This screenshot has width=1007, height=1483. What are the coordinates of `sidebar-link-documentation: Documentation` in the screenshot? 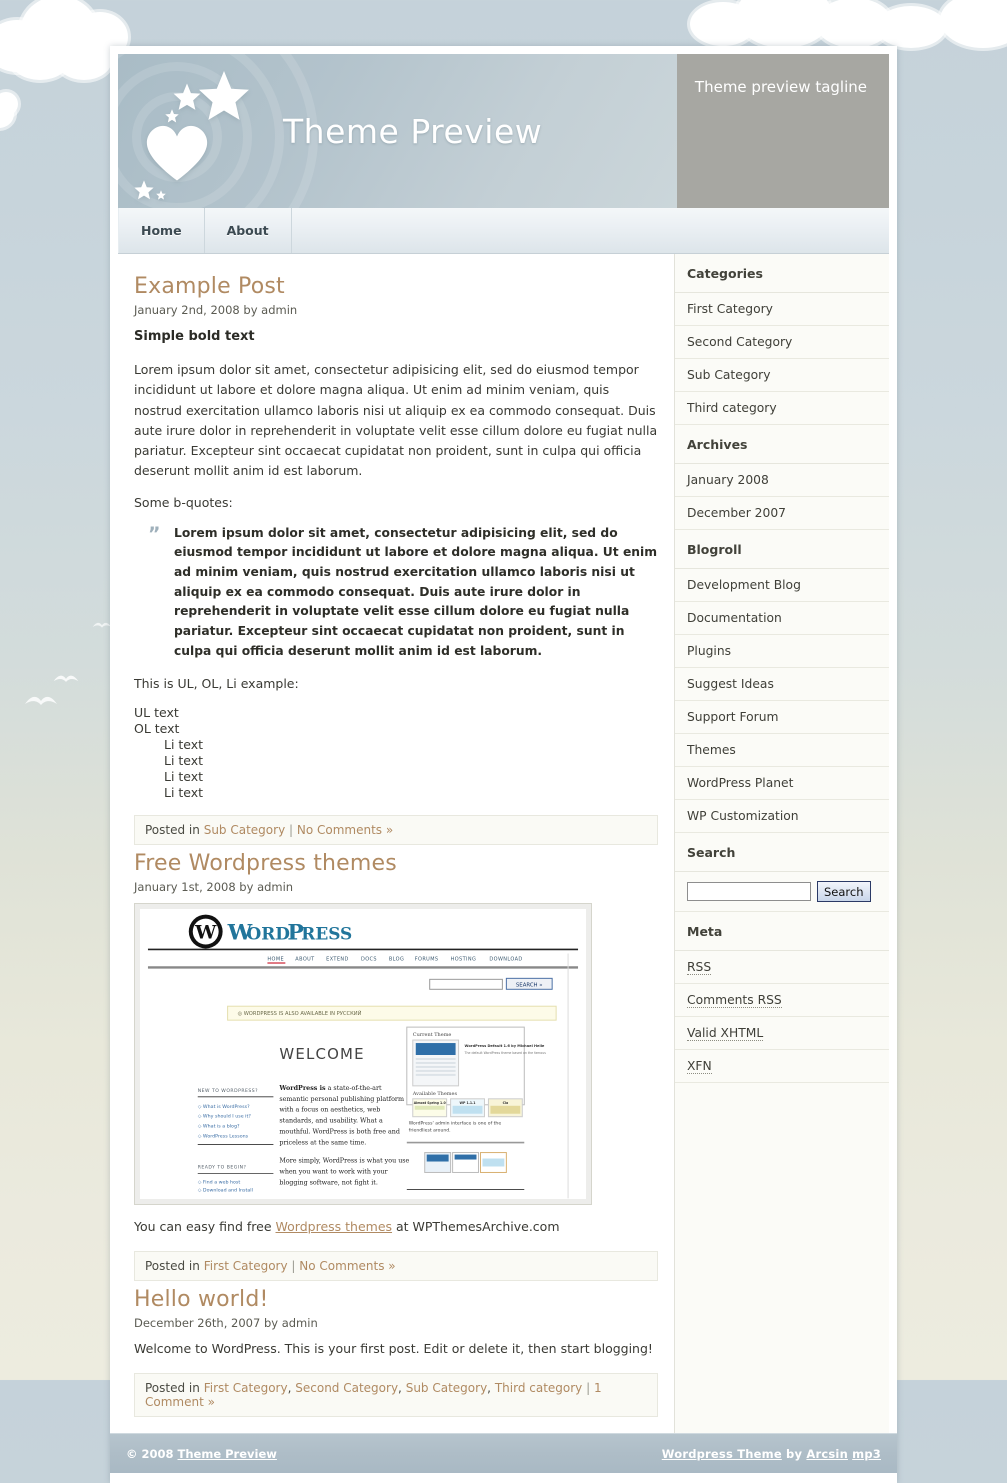 It's located at (782, 618).